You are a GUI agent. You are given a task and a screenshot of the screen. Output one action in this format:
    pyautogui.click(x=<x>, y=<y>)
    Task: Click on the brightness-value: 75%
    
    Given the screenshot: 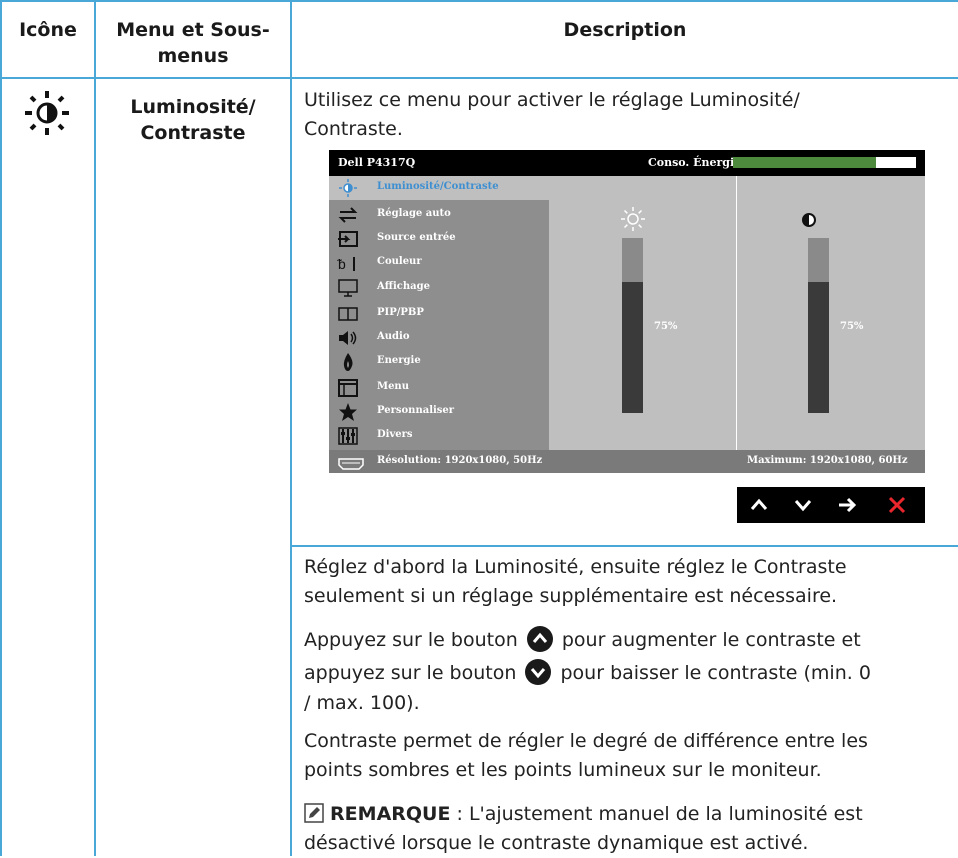 What is the action you would take?
    pyautogui.click(x=666, y=326)
    